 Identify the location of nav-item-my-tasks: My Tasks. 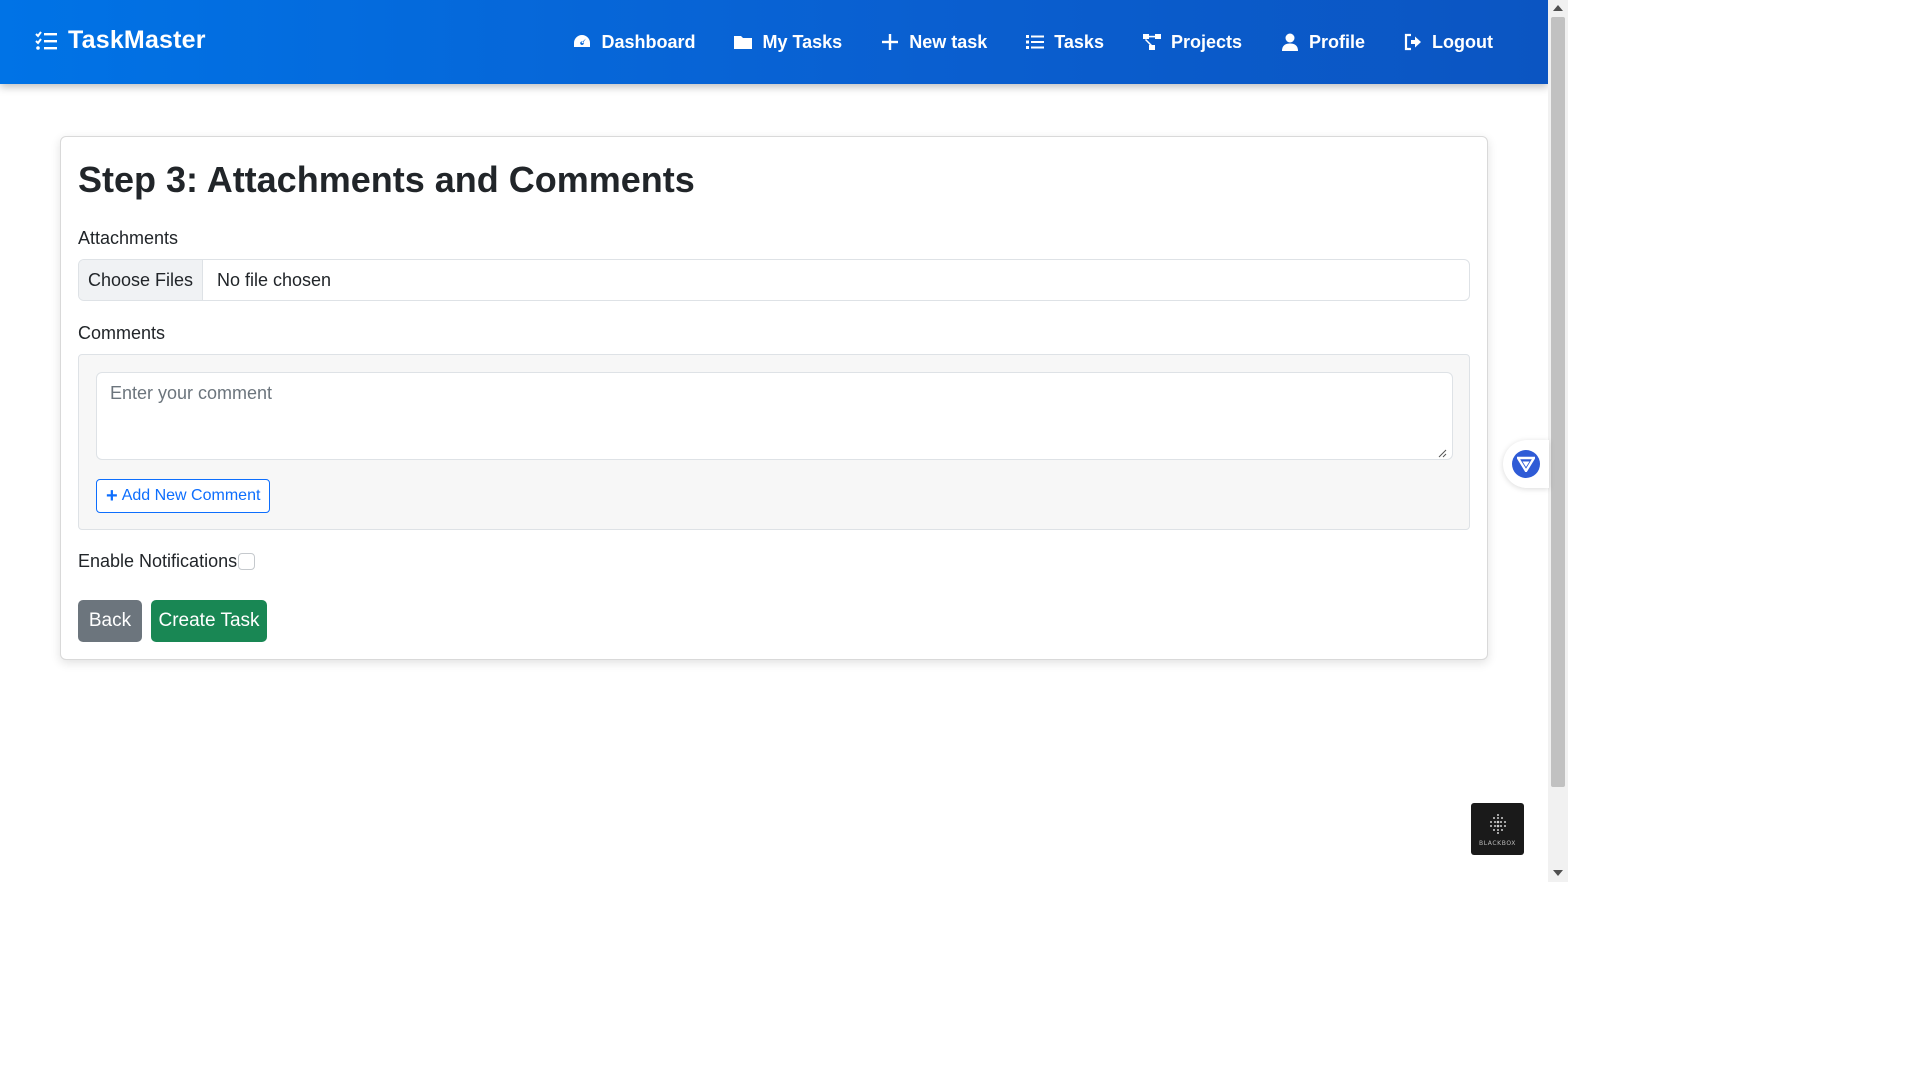
(787, 42).